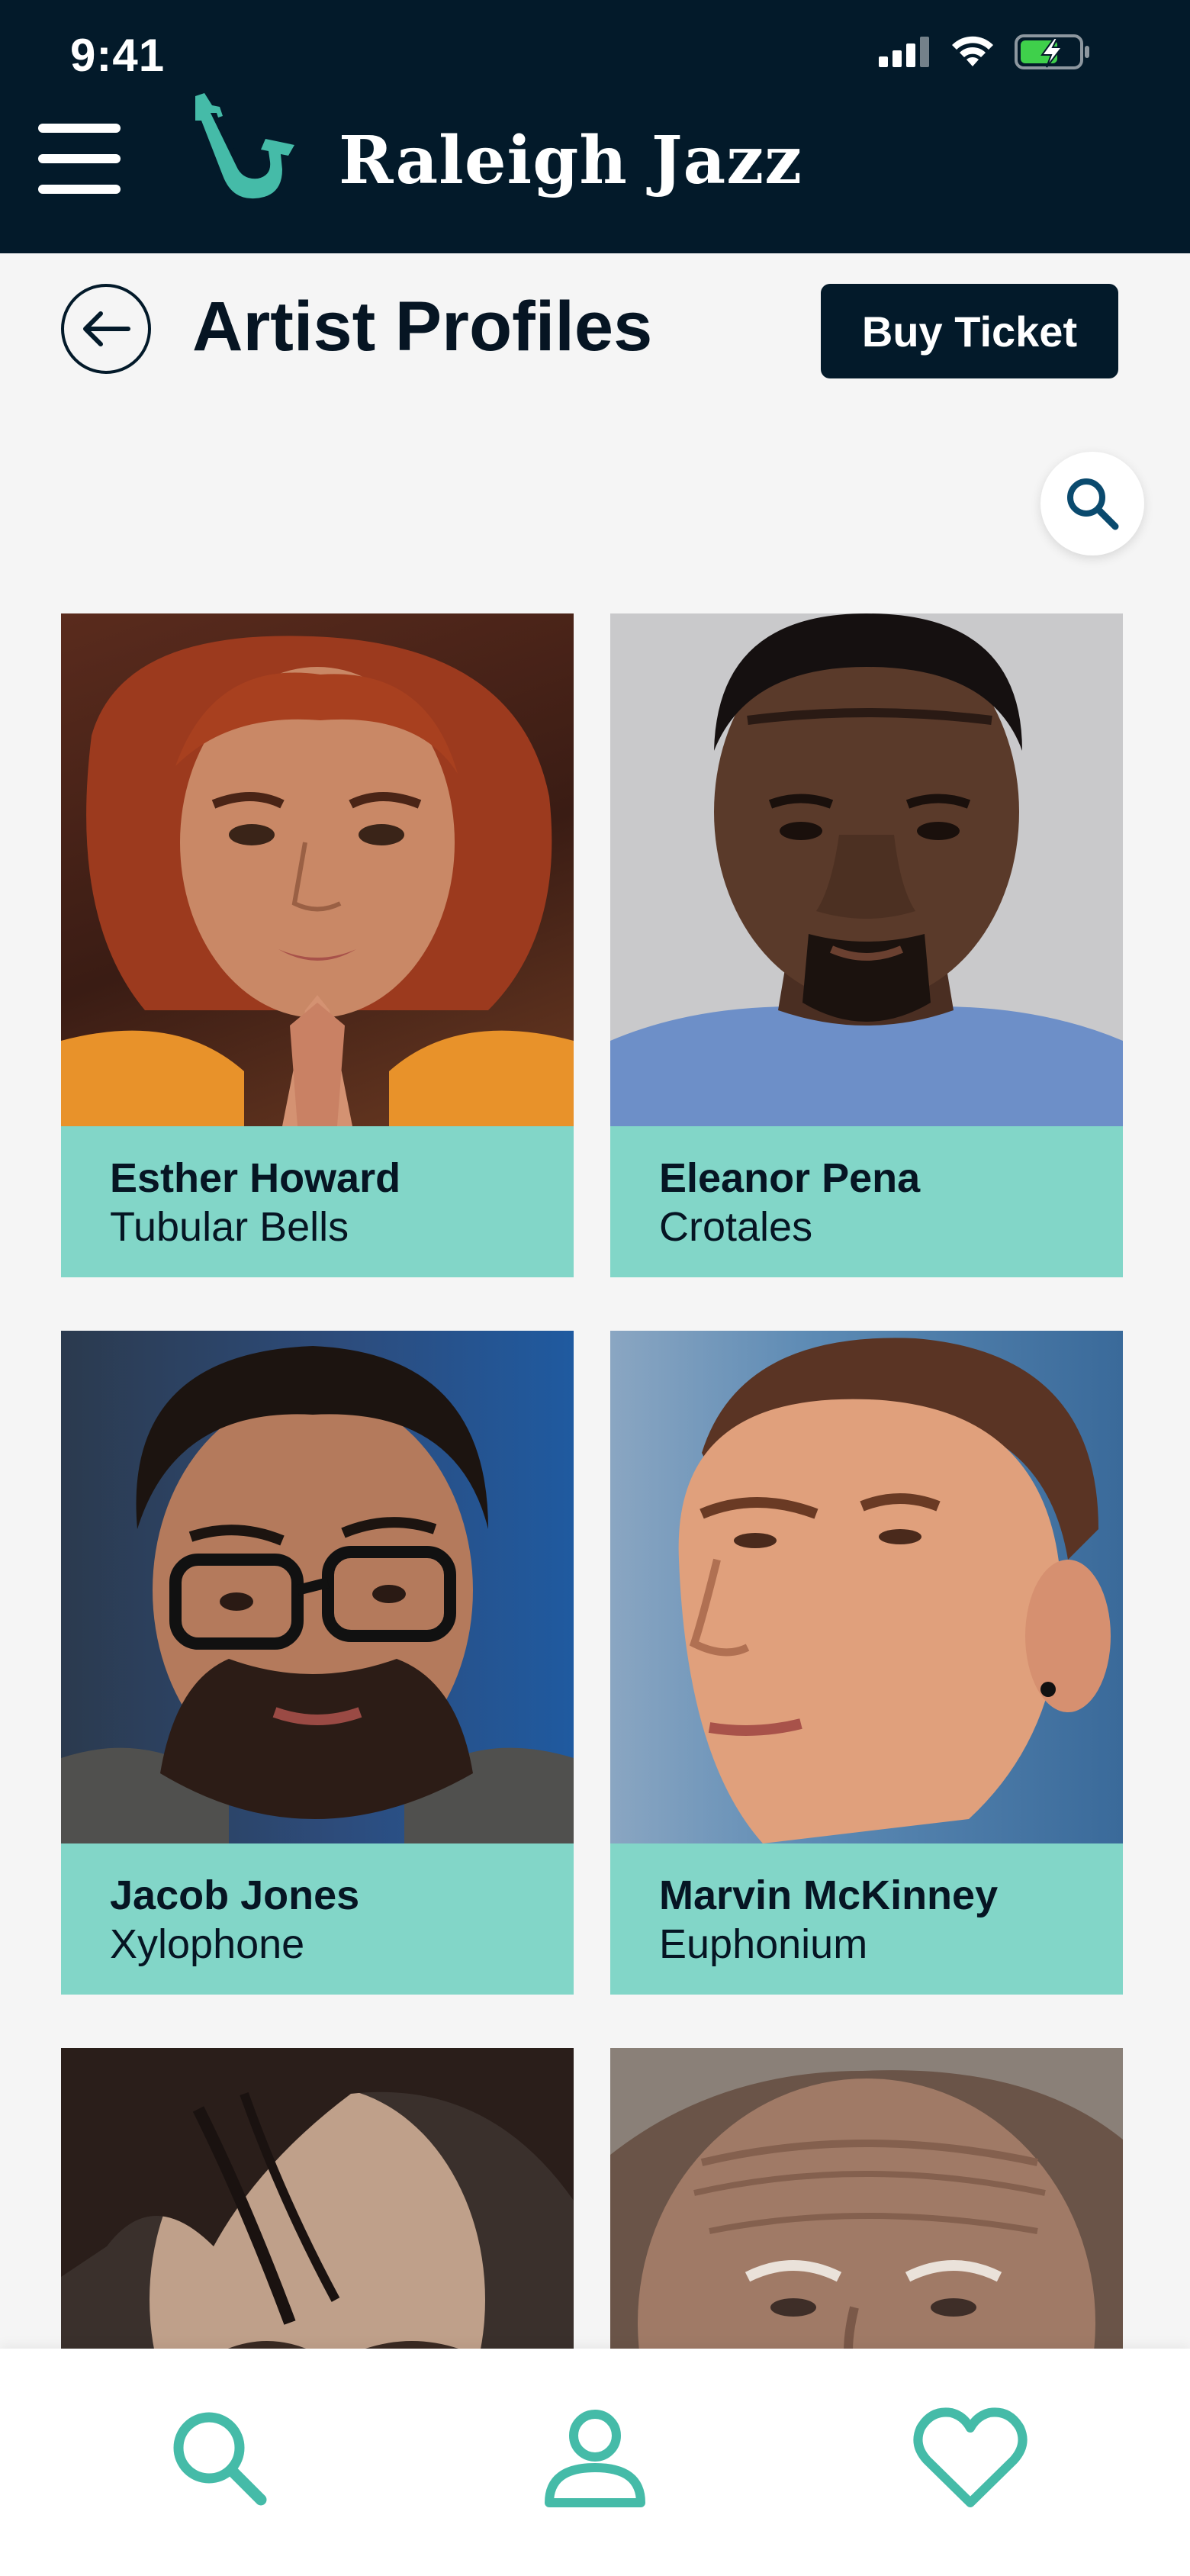 This screenshot has height=2576, width=1190. I want to click on back-button, so click(106, 329).